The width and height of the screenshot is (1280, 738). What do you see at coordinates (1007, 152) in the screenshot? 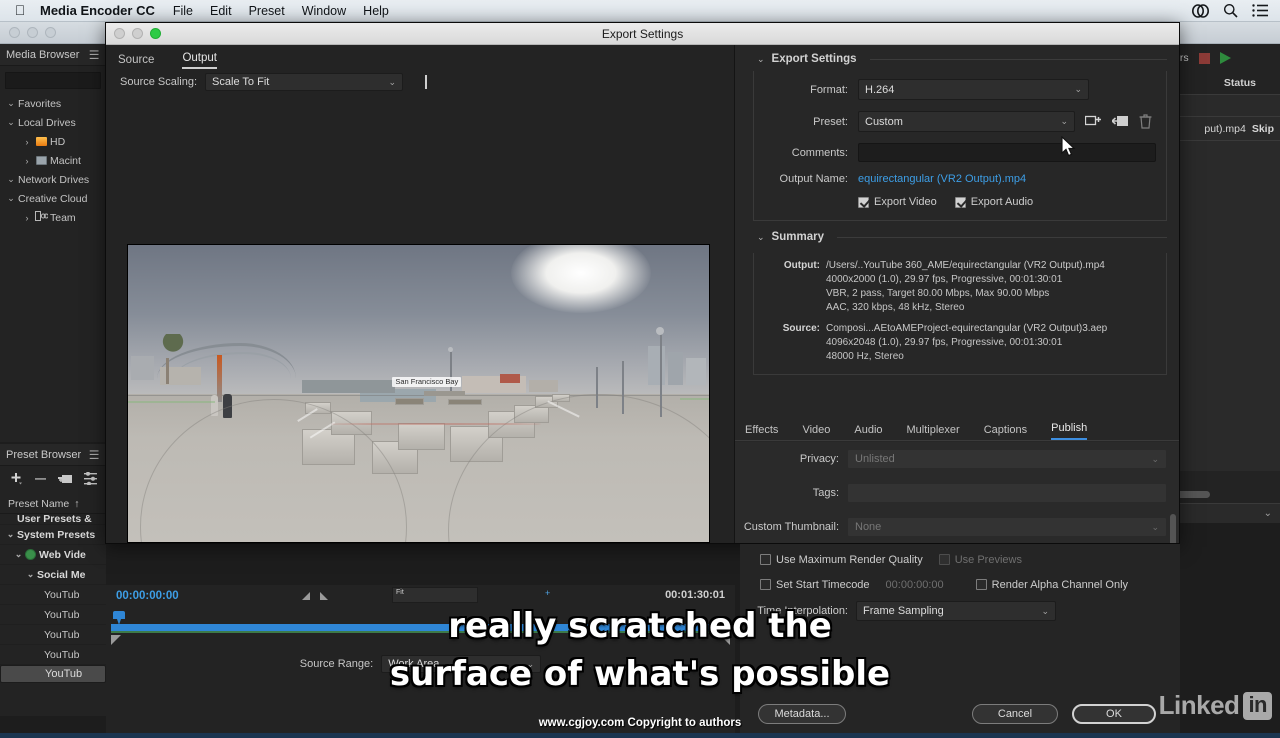
I see `comments-input` at bounding box center [1007, 152].